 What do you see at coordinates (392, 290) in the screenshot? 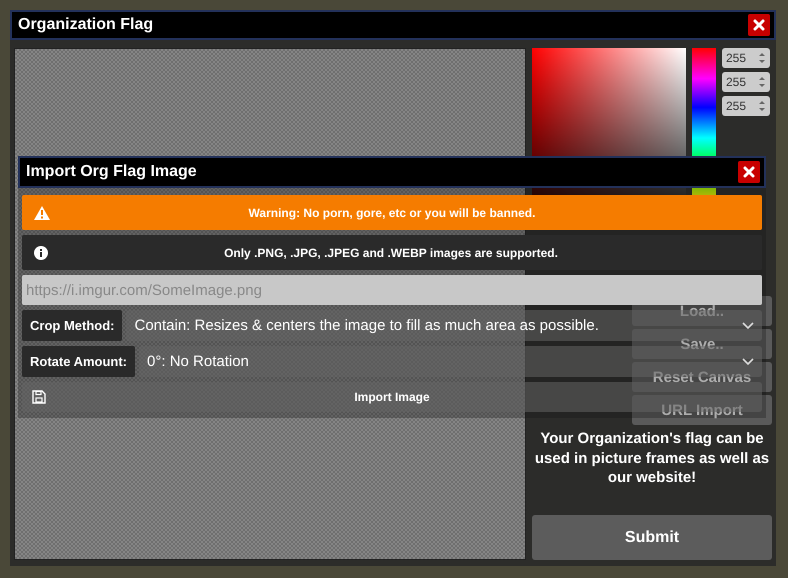
I see `url-input-field: https://i.imgur.com/SomeImage.png` at bounding box center [392, 290].